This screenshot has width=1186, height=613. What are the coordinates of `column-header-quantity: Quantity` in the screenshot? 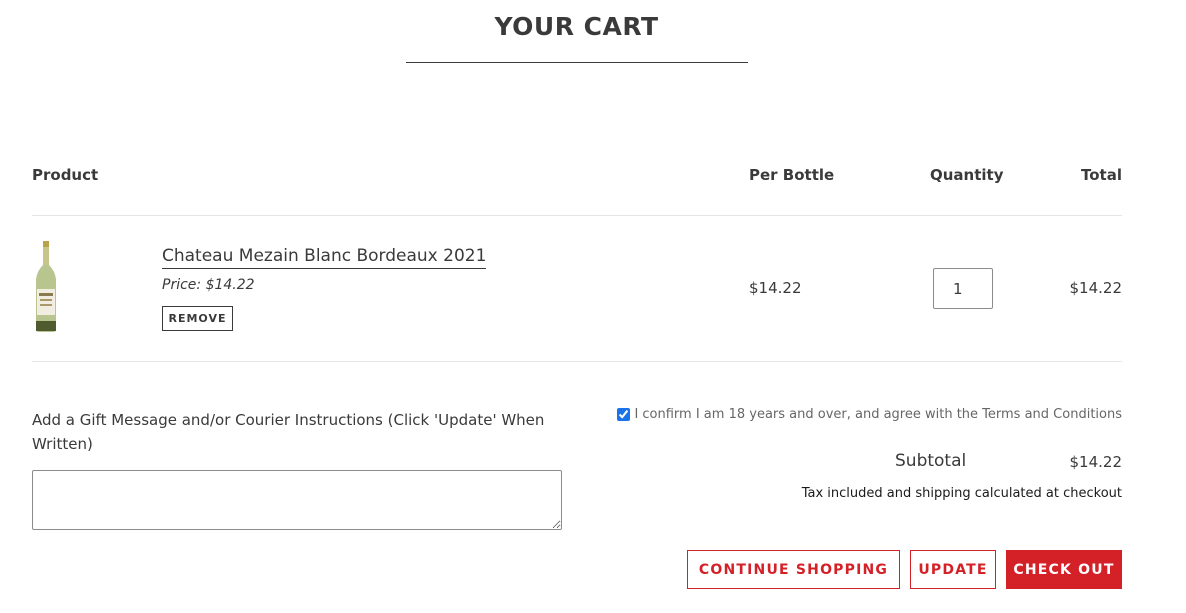 It's located at (967, 175).